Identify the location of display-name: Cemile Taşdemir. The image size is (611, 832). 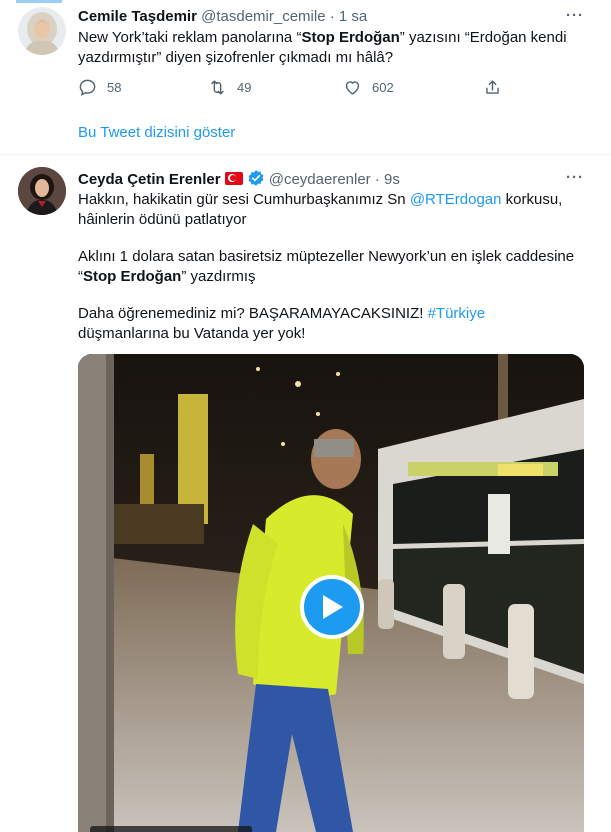
(137, 16).